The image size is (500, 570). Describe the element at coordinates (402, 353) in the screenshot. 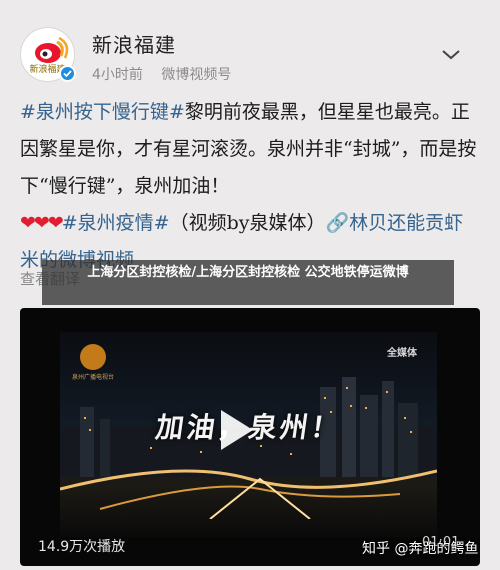

I see `media-logo: 全媒体` at that location.